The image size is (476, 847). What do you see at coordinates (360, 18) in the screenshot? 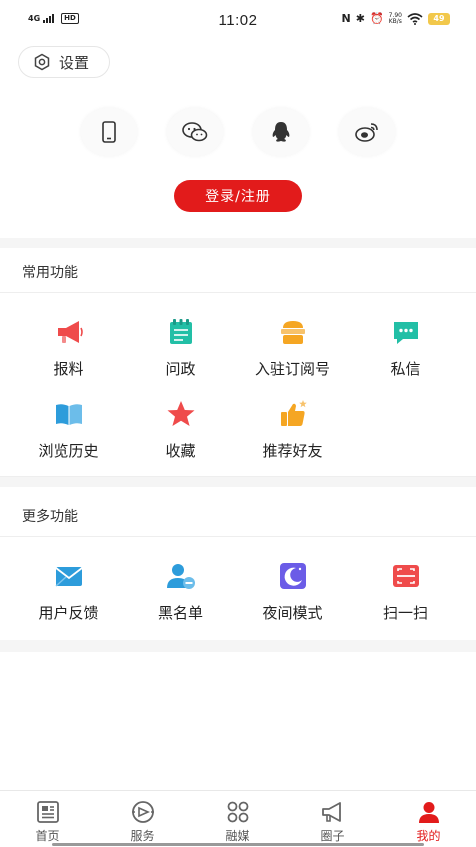
I see `bluetooth-icon: ✱` at bounding box center [360, 18].